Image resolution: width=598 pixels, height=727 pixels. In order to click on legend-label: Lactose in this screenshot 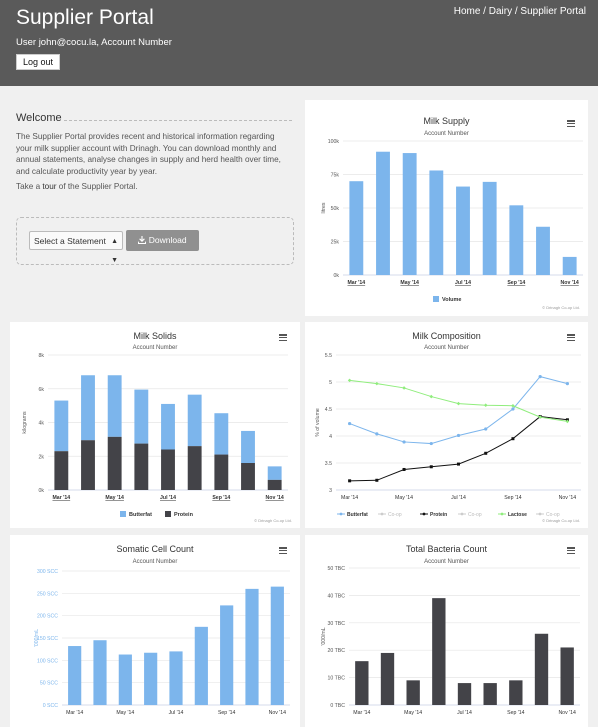, I will do `click(517, 515)`.